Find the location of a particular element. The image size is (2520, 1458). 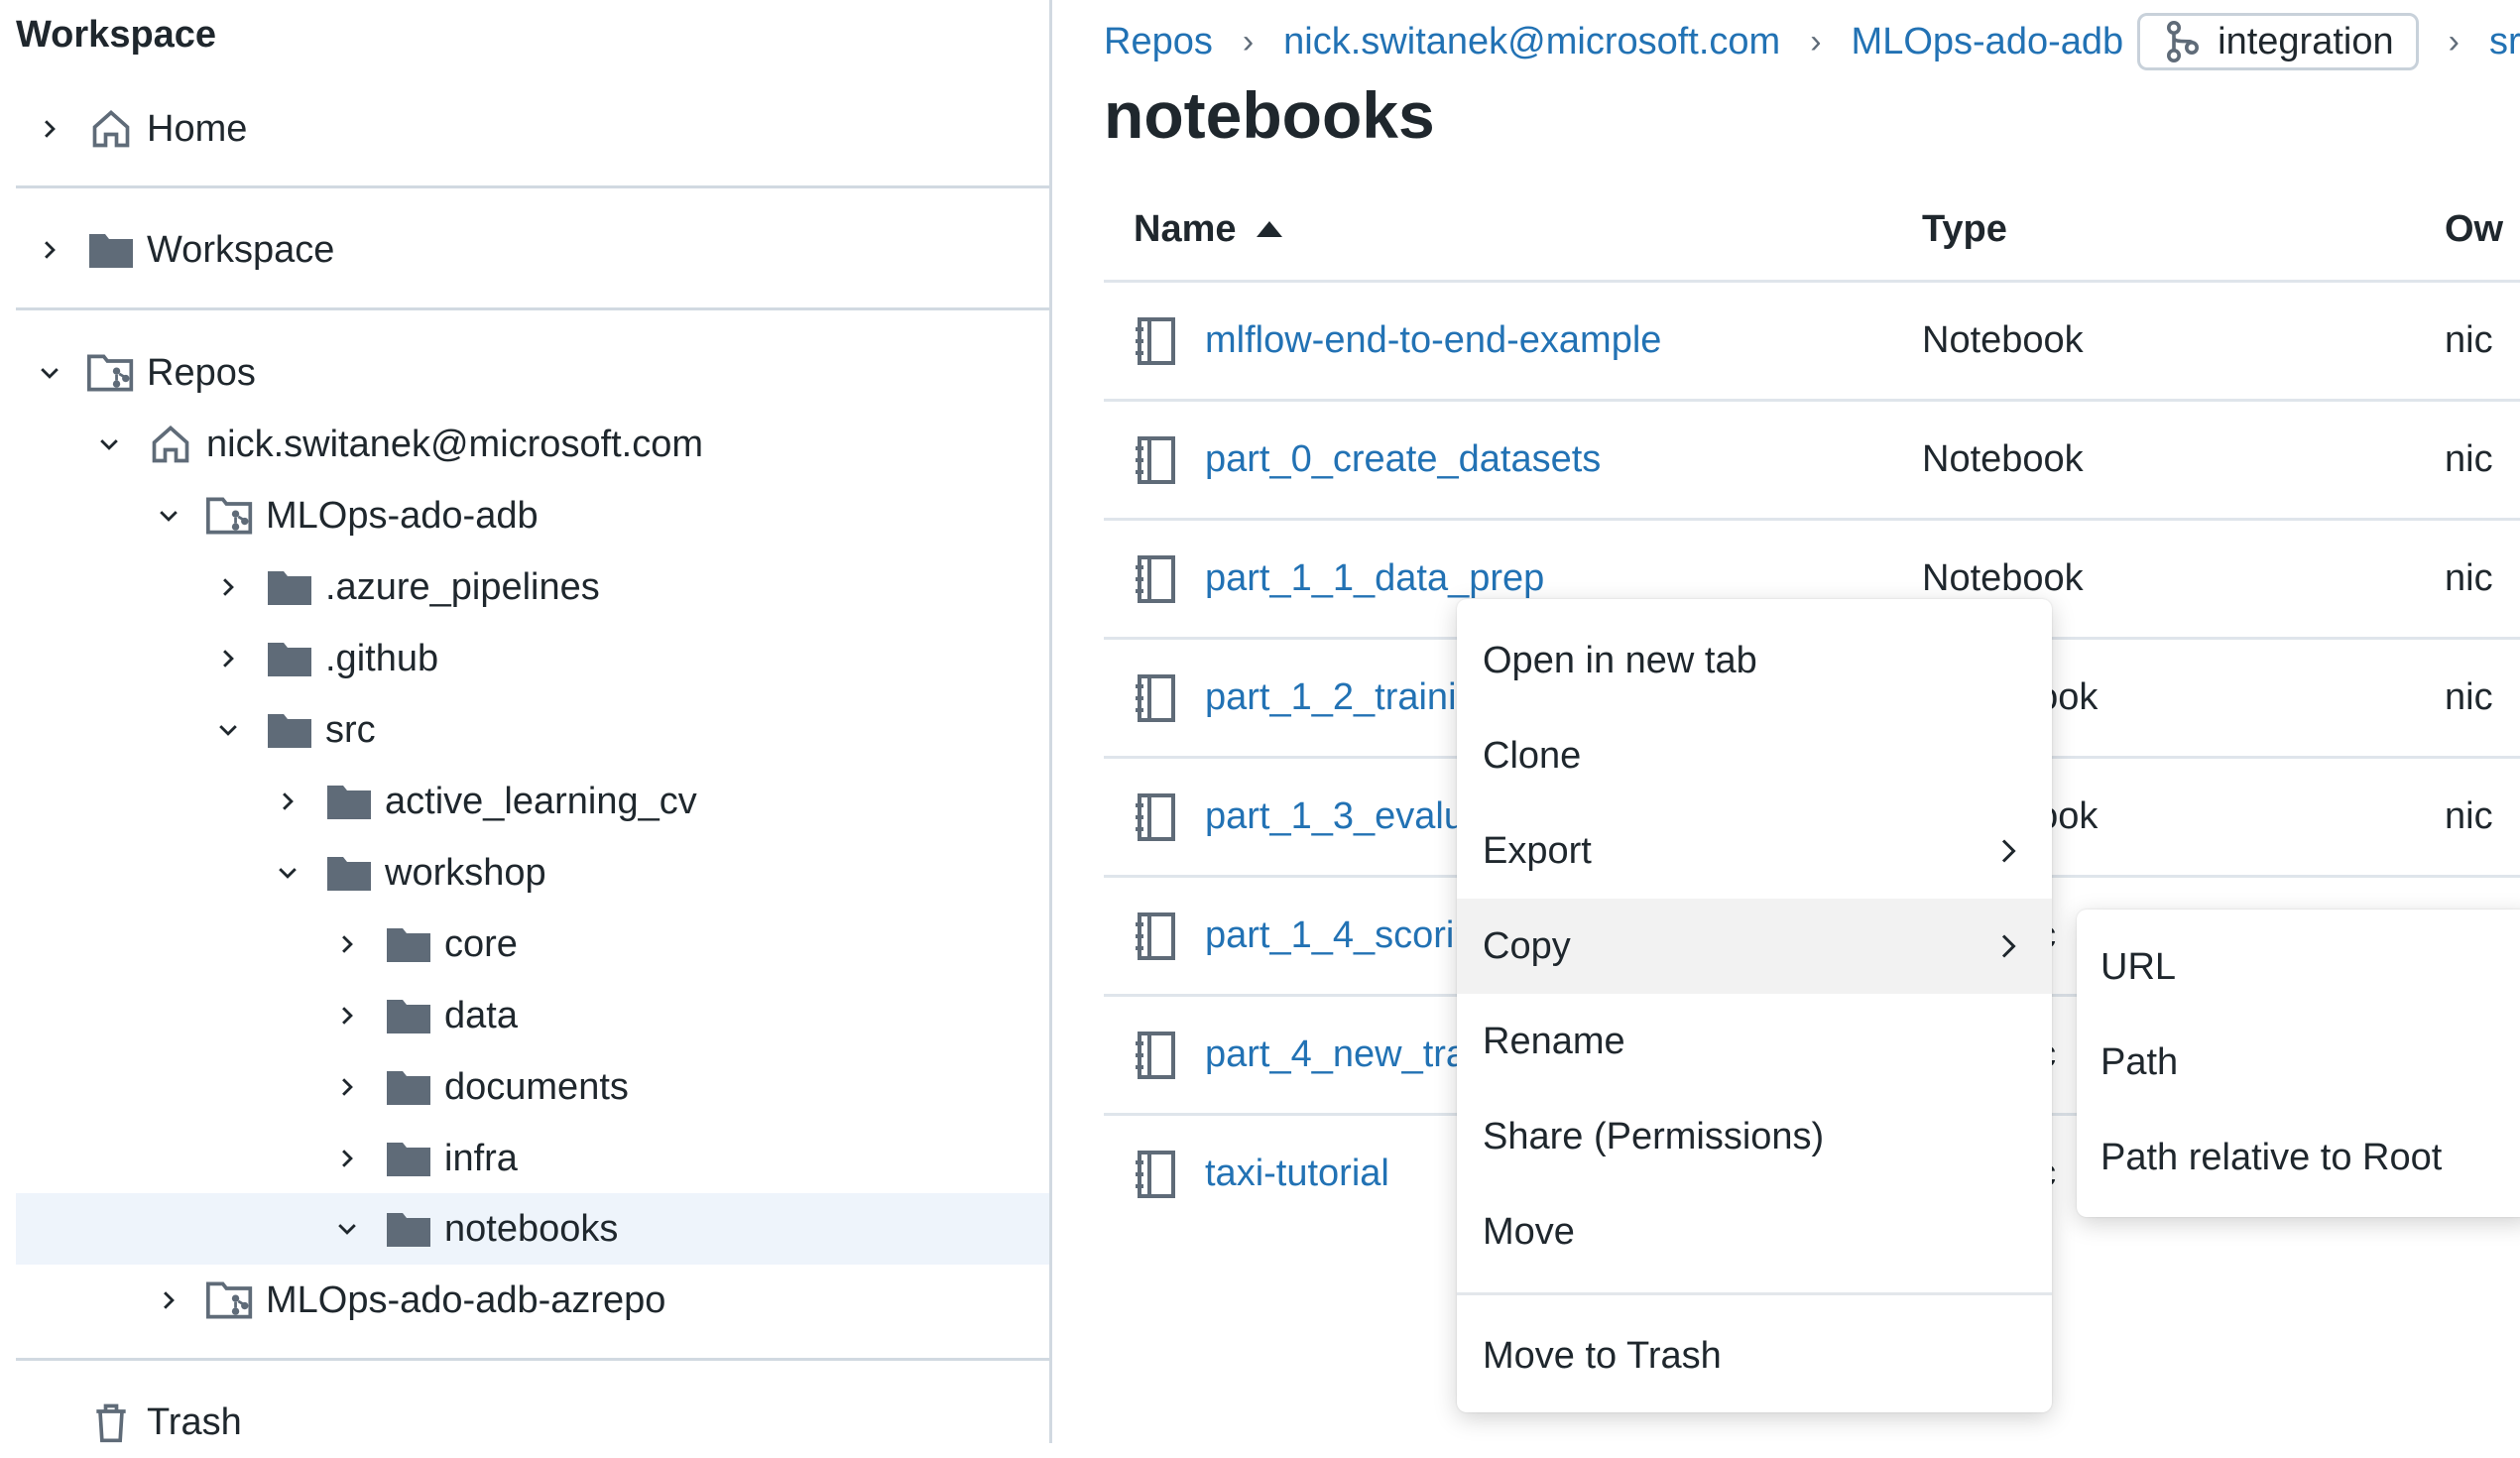

notebook-link: part_0_create_datasets is located at coordinates (1403, 459).